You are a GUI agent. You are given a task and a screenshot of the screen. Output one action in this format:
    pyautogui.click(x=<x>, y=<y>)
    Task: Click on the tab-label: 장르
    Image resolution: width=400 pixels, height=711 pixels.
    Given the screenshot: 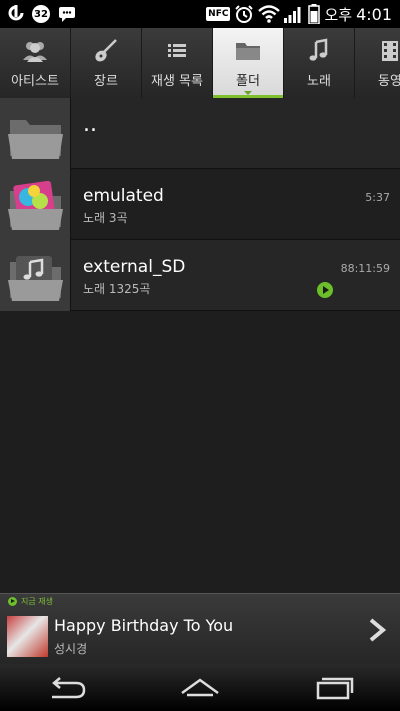 What is the action you would take?
    pyautogui.click(x=106, y=81)
    